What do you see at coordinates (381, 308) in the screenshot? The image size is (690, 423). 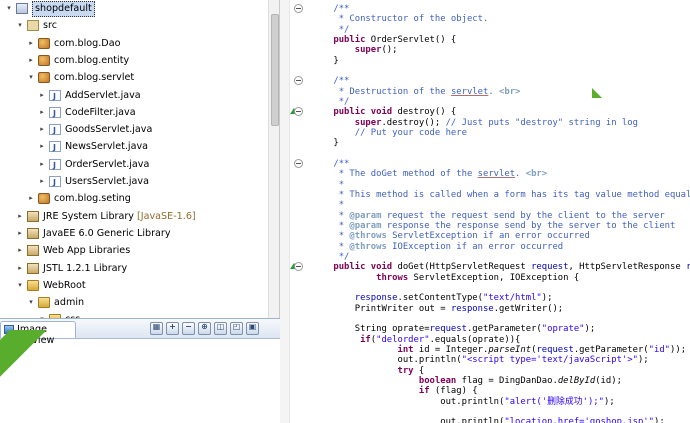 I see `code-token: PrintWriter out =` at bounding box center [381, 308].